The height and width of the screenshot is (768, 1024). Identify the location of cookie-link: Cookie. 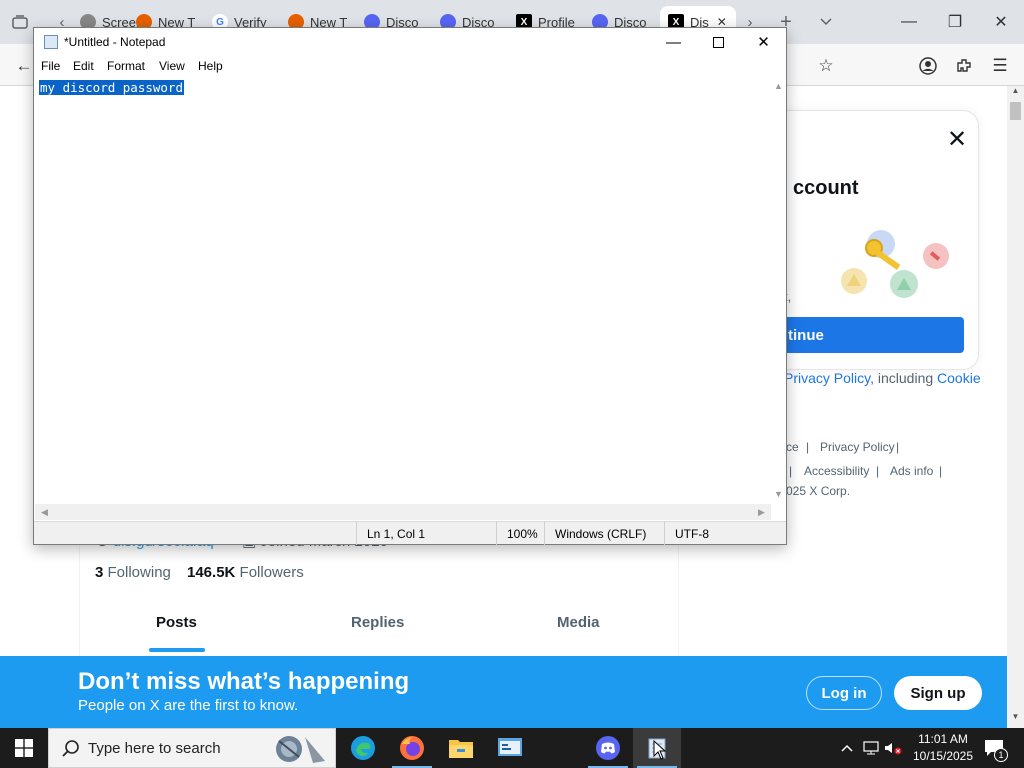
(959, 378).